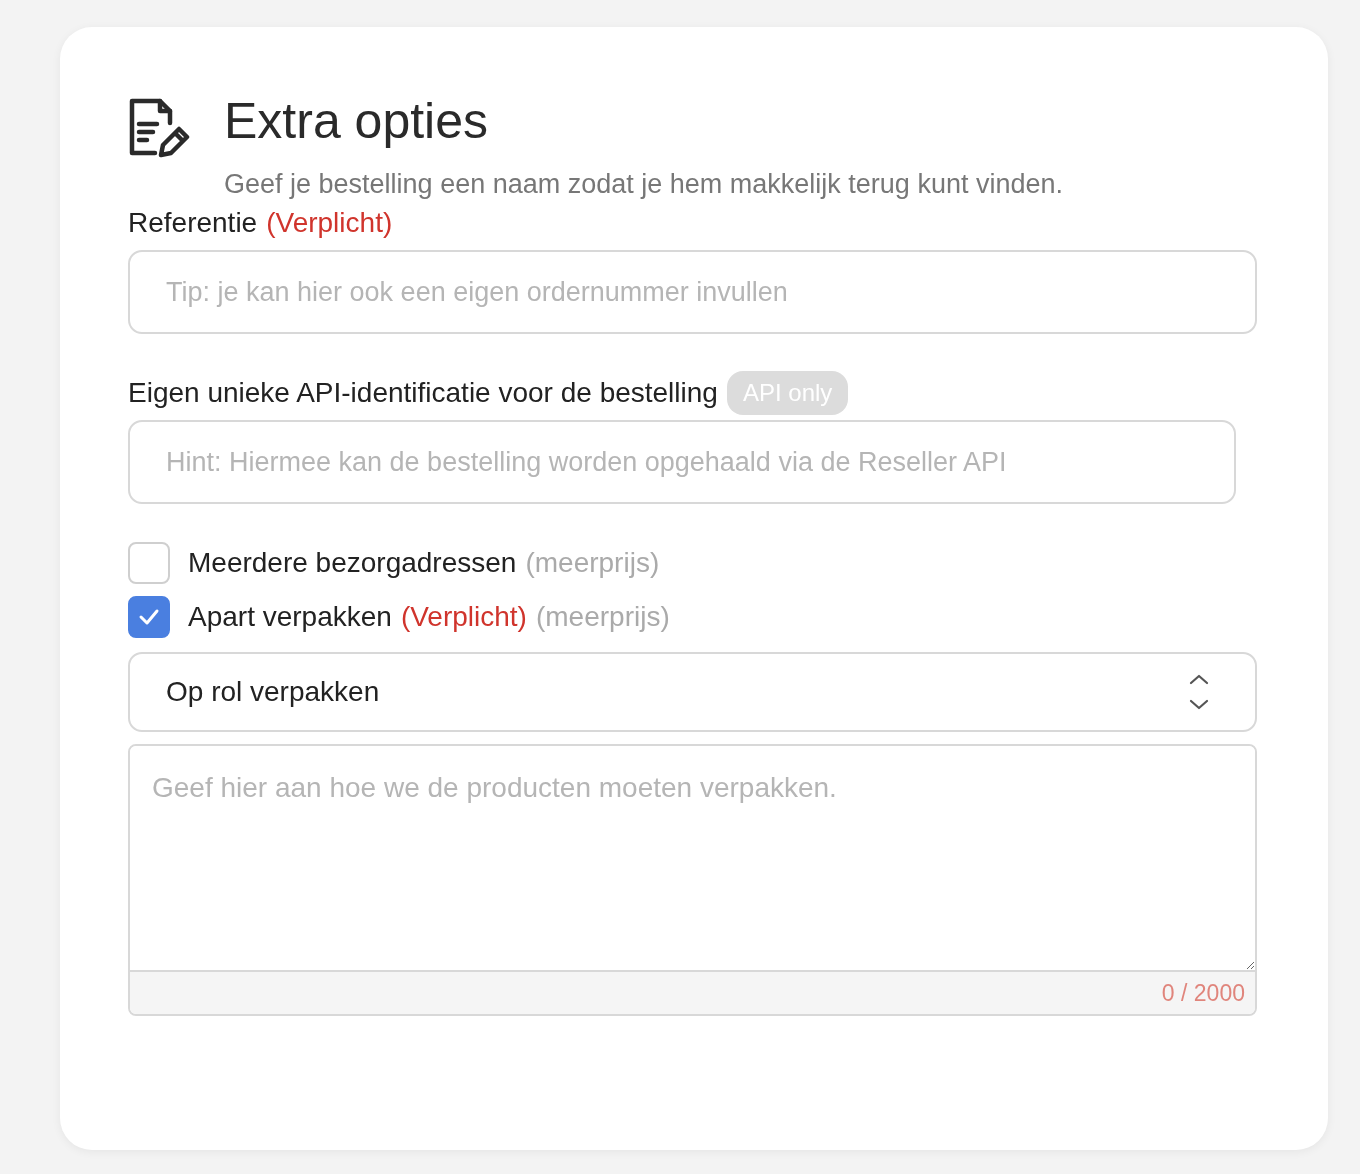 The width and height of the screenshot is (1360, 1174). What do you see at coordinates (423, 393) in the screenshot?
I see `field-label: Eigen unieke API-identificatie voor de bestelling` at bounding box center [423, 393].